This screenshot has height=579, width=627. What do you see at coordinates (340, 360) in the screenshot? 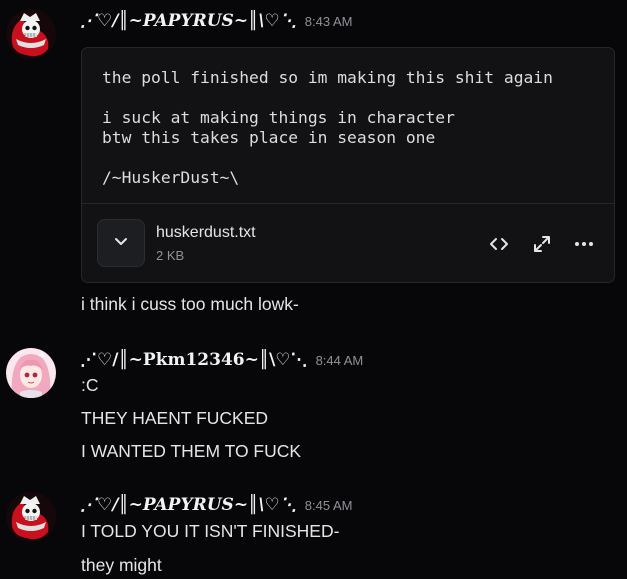
I see `timestamp: 8:44 AM` at bounding box center [340, 360].